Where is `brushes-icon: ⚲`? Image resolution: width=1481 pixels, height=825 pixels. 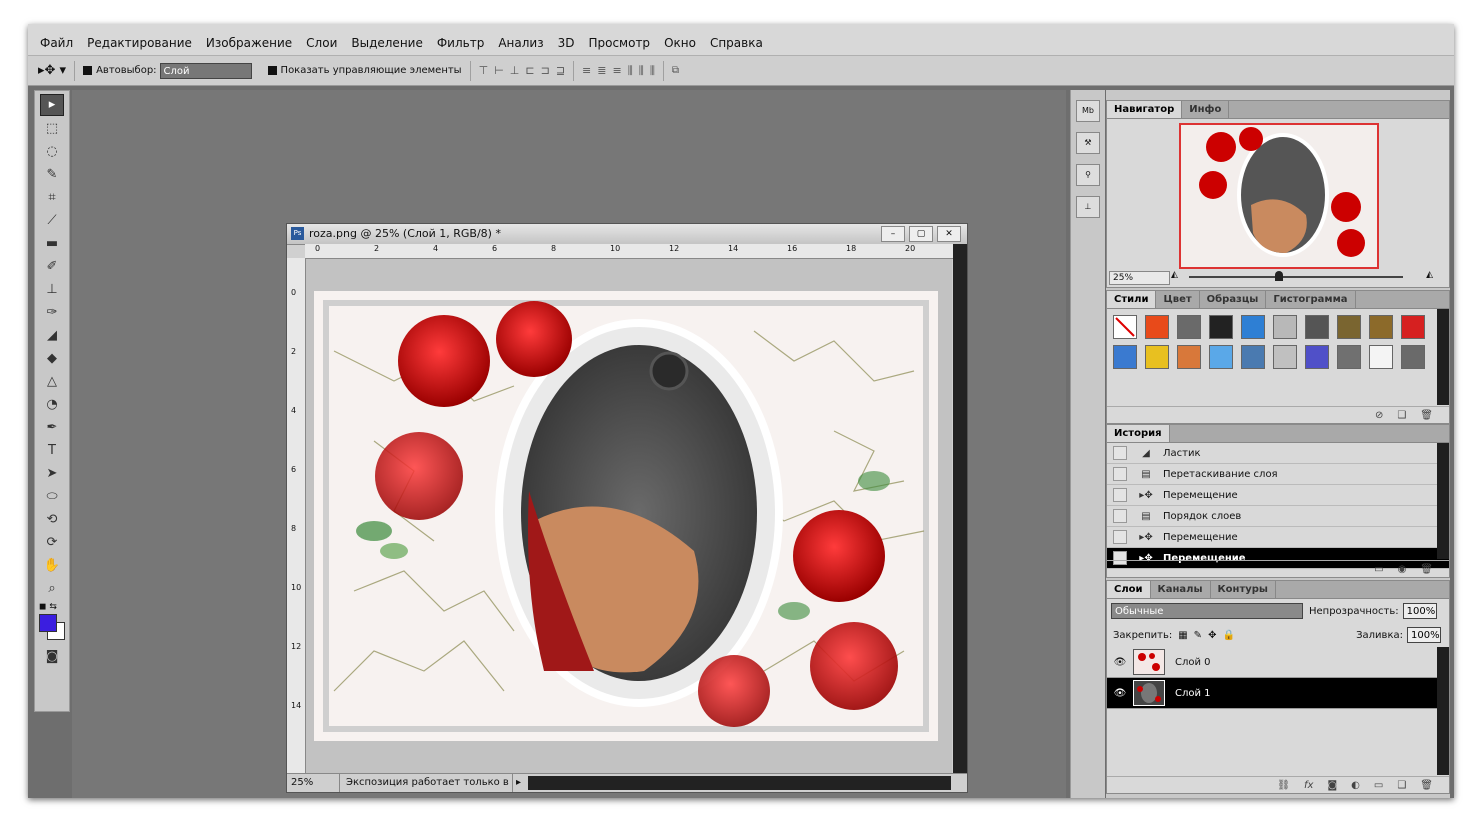
brushes-icon: ⚲ is located at coordinates (1088, 175).